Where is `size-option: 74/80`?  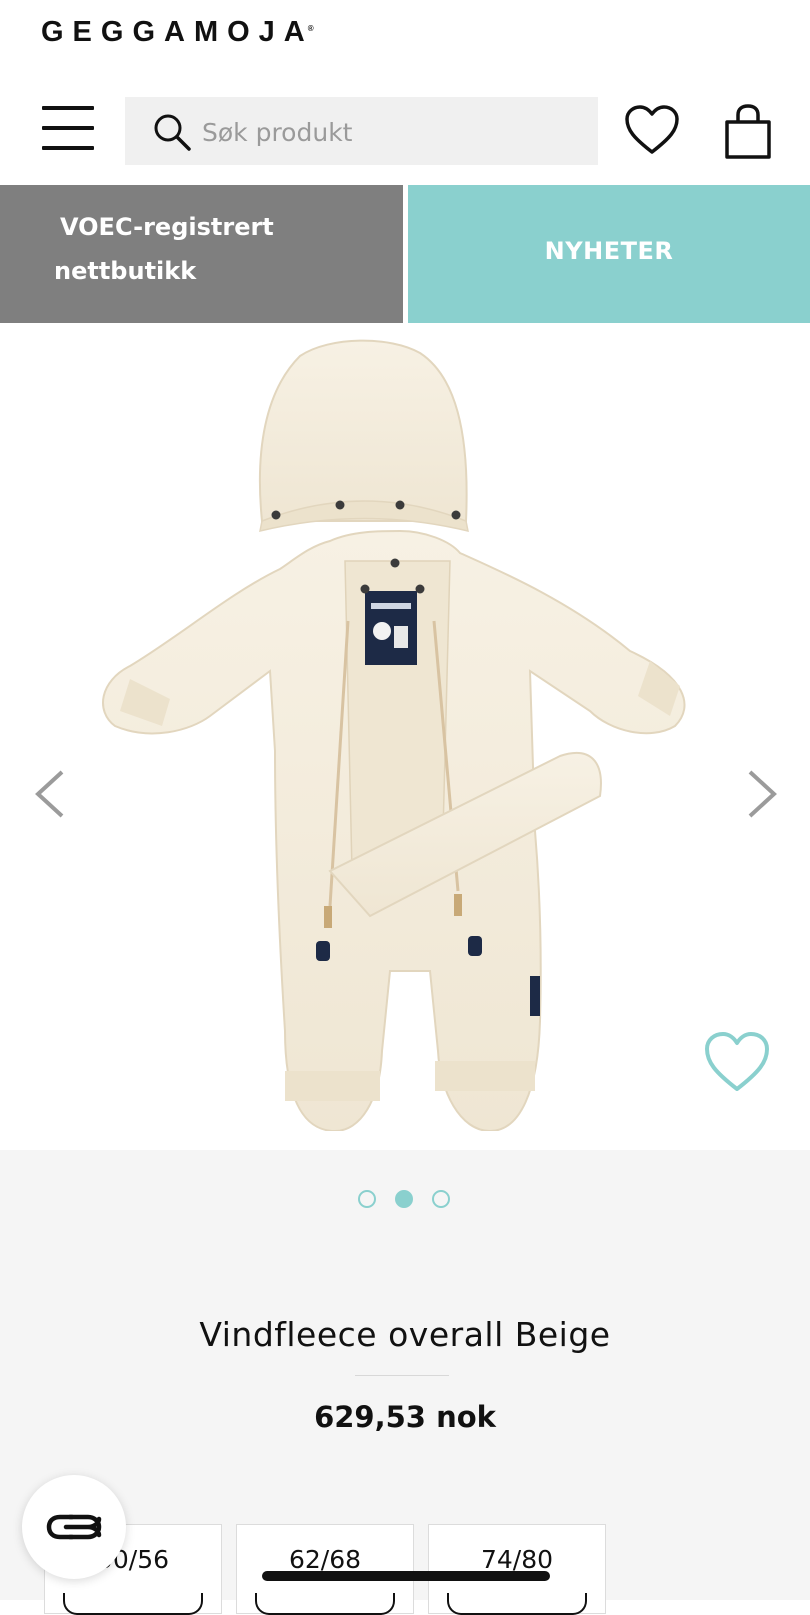
size-option: 74/80 is located at coordinates (517, 1569).